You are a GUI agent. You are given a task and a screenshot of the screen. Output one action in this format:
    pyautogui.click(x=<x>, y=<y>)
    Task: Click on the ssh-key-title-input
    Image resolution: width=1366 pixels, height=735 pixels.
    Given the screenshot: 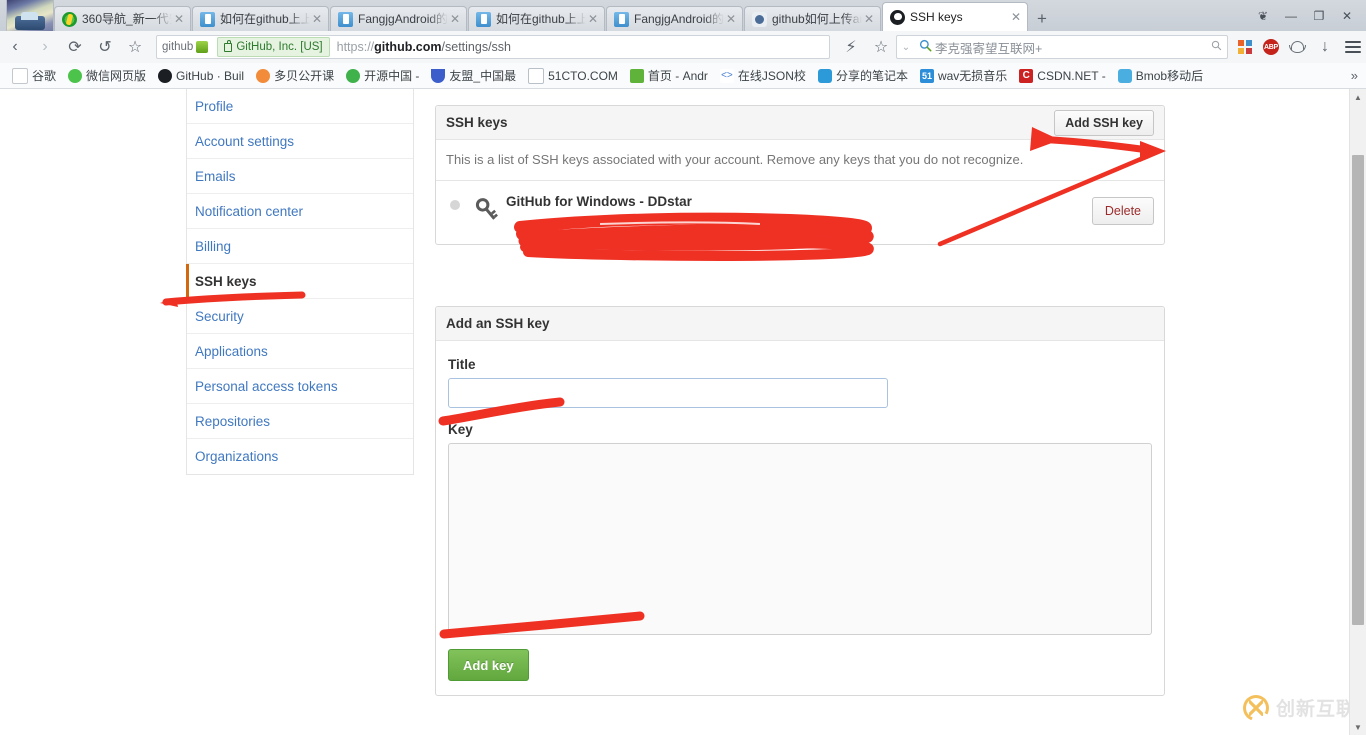 What is the action you would take?
    pyautogui.click(x=668, y=393)
    